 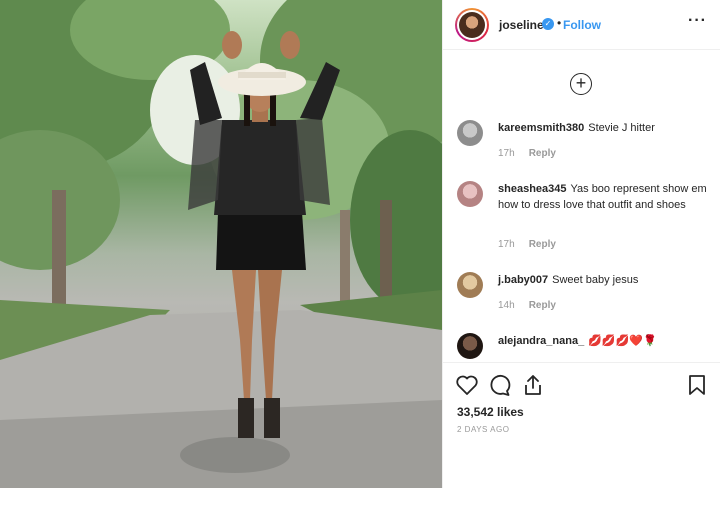 I want to click on comment-body: j.baby007 Sweet baby jesus, so click(x=603, y=280).